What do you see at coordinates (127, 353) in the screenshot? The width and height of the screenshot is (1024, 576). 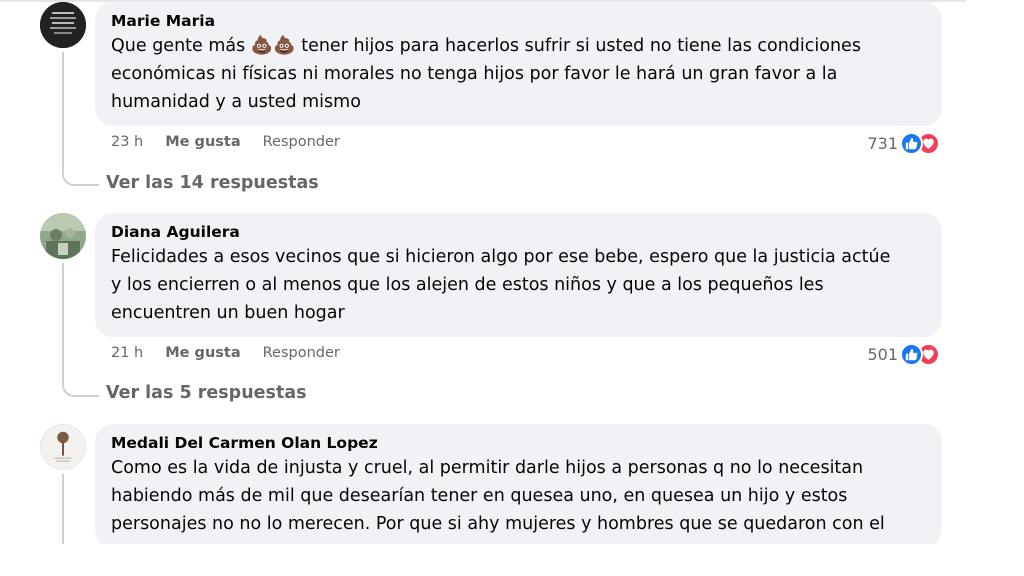 I see `comment-timestamp: 21 h` at bounding box center [127, 353].